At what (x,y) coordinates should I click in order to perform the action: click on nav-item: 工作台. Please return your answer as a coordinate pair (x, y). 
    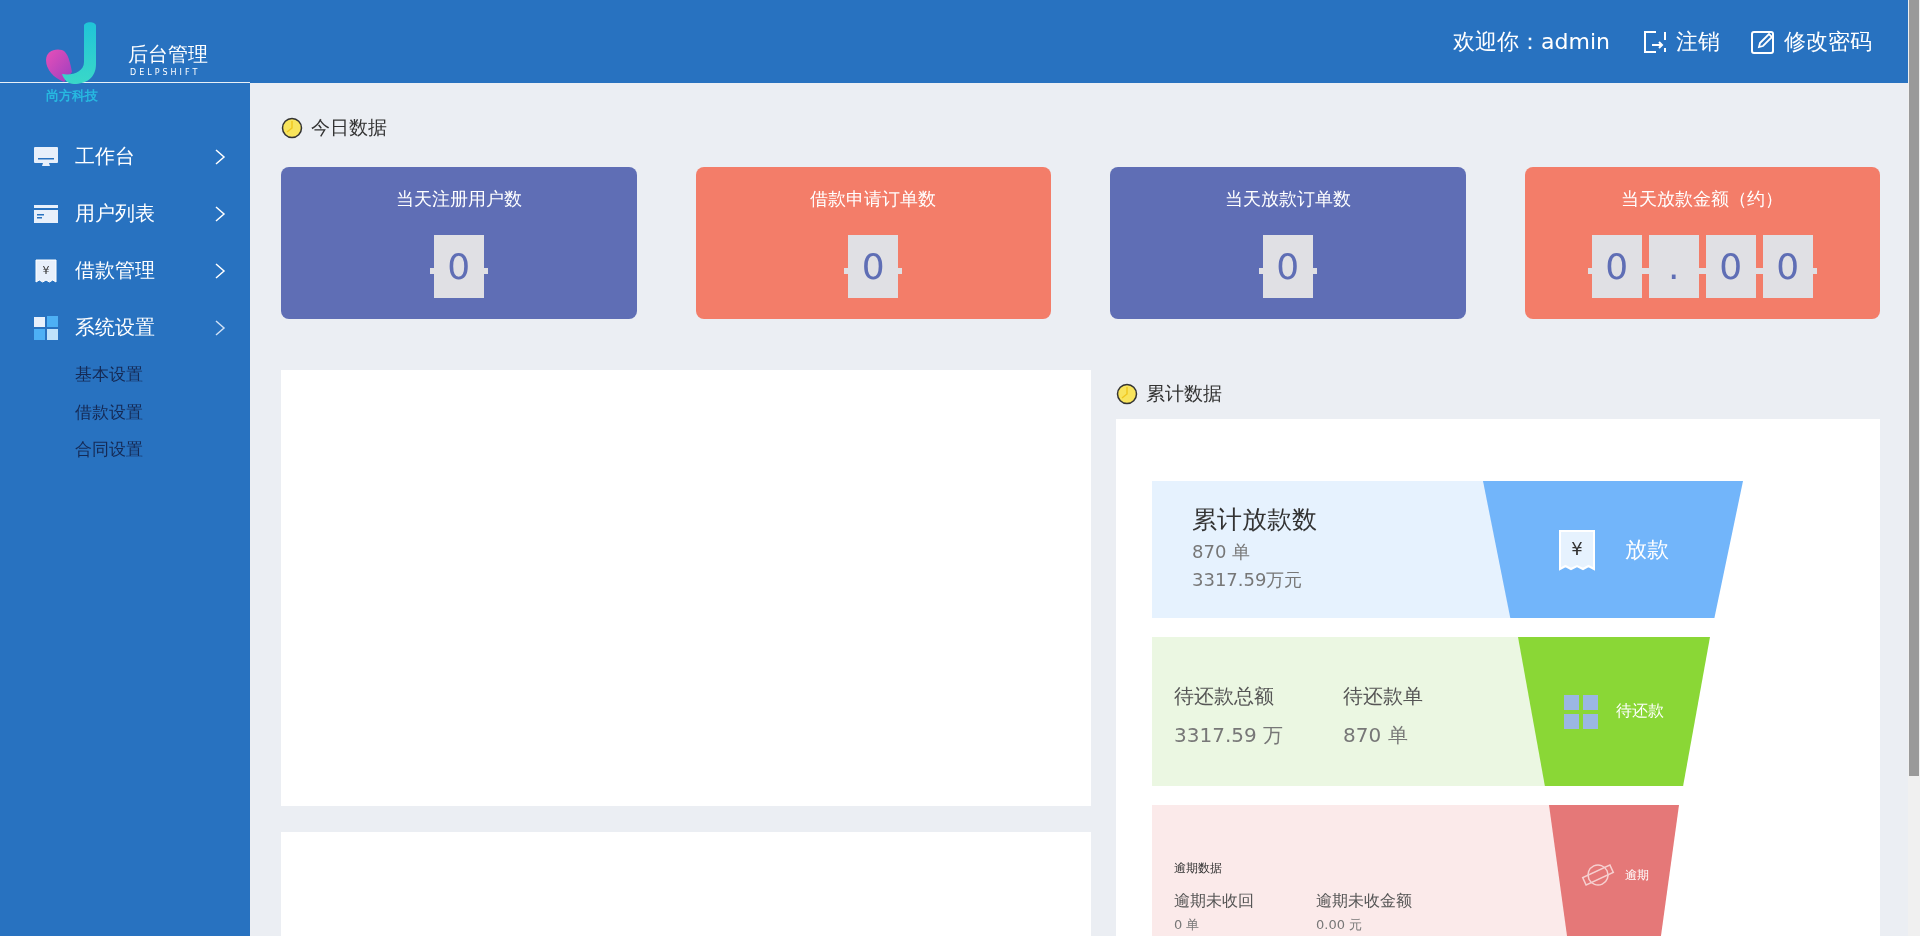
    Looking at the image, I should click on (125, 156).